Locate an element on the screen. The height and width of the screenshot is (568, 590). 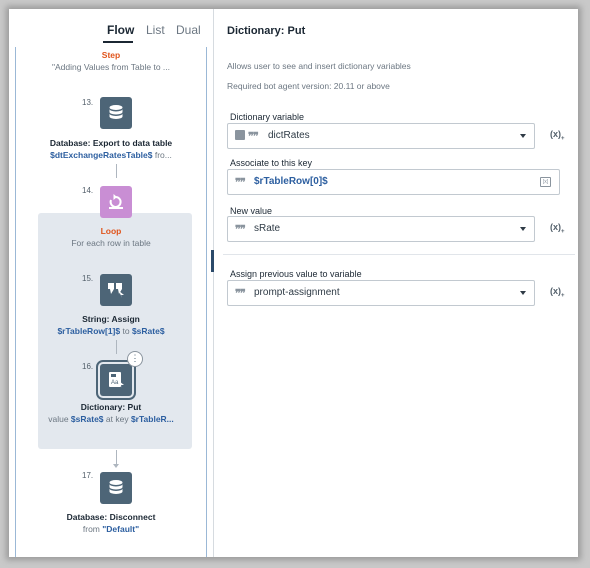
line-number: 13. is located at coordinates (88, 102).